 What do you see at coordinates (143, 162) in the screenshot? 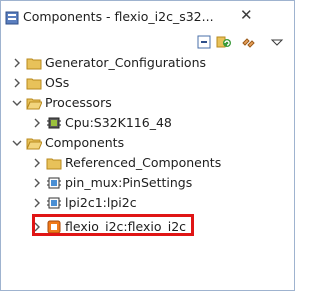
I see `tree-item-label: Referenced_Components` at bounding box center [143, 162].